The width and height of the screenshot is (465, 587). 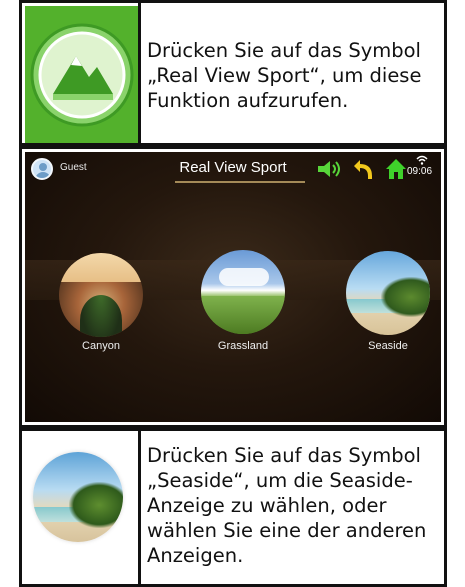 I want to click on real-view-sport-icon-box, so click(x=81, y=74).